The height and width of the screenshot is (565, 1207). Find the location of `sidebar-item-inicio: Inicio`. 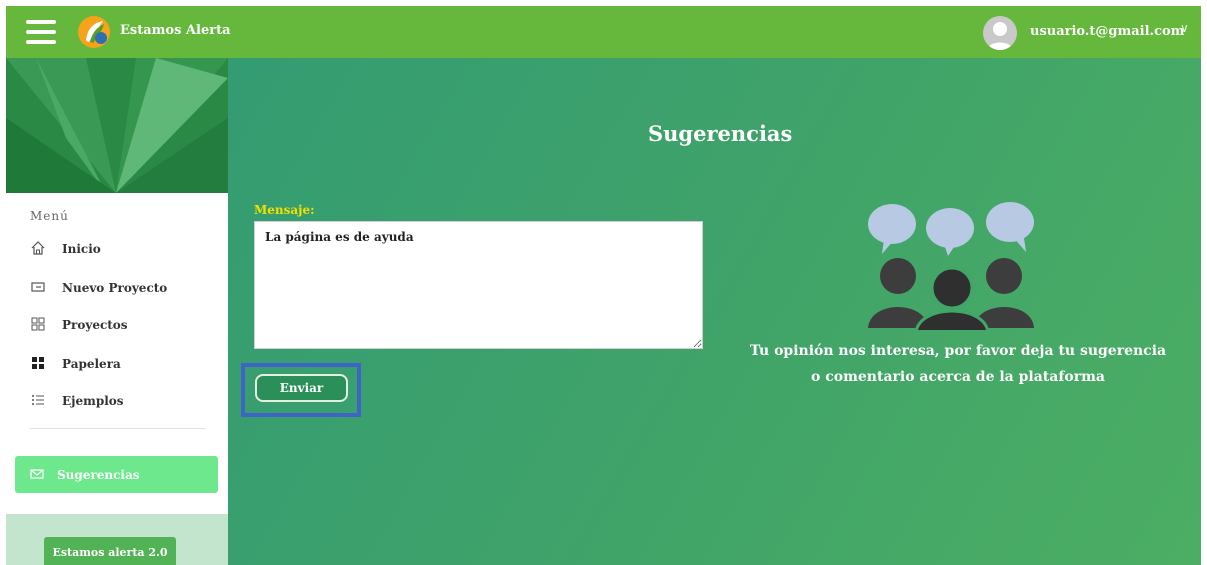

sidebar-item-inicio: Inicio is located at coordinates (65, 249).